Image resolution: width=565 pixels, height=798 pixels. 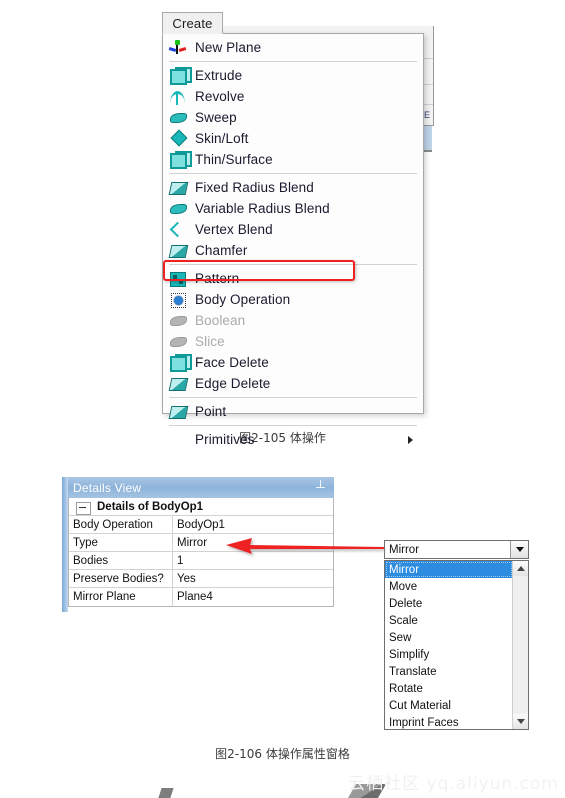 What do you see at coordinates (178, 138) in the screenshot?
I see `skin-loft-icon` at bounding box center [178, 138].